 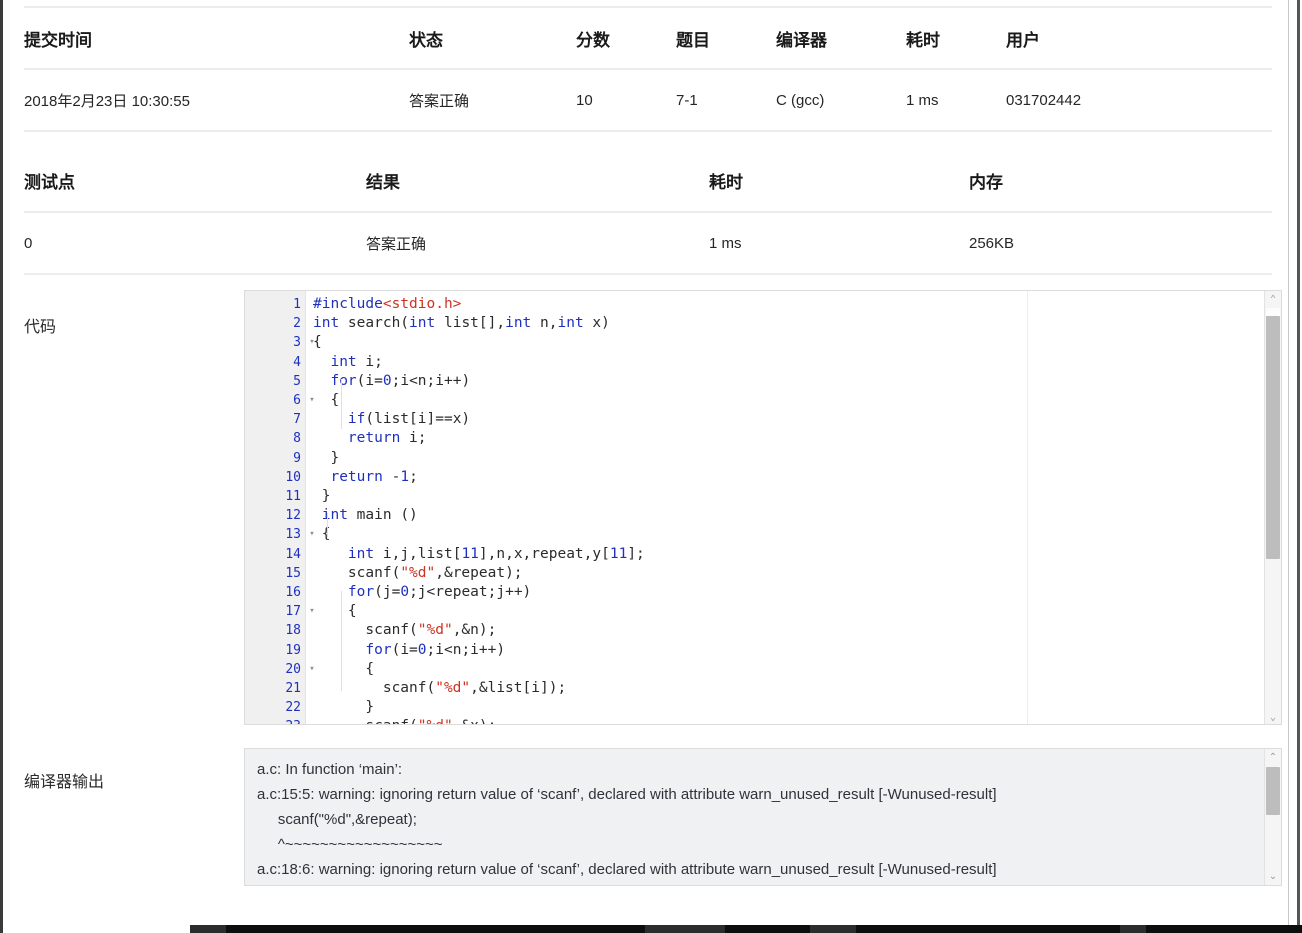 I want to click on submission-table-header-row: 提交时间 状态 分数 题目 编译器 耗时 用户, so click(x=648, y=38).